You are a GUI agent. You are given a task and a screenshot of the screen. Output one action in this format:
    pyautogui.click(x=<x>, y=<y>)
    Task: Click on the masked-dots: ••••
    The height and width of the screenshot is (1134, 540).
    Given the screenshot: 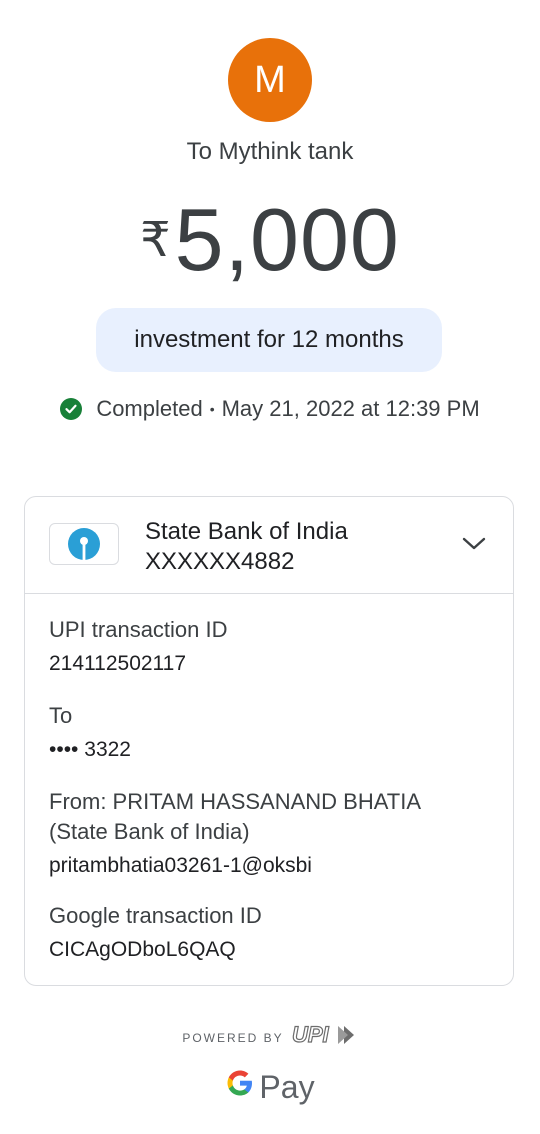 What is the action you would take?
    pyautogui.click(x=64, y=749)
    